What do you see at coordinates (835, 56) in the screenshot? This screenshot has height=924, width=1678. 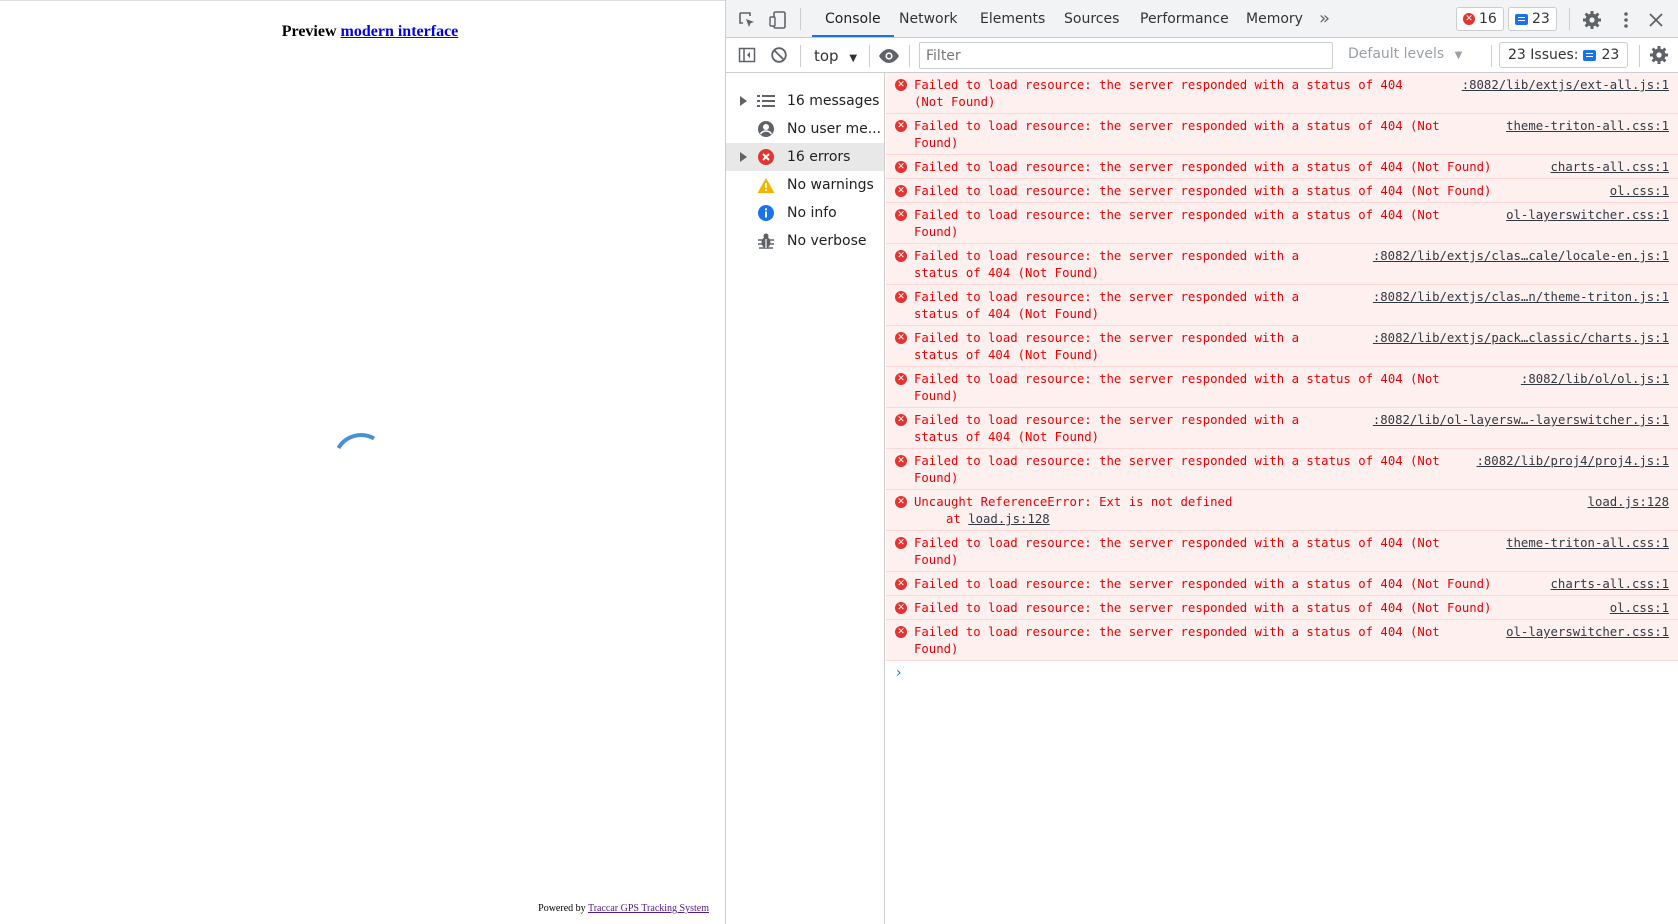 I see `context-selector: top ▼` at bounding box center [835, 56].